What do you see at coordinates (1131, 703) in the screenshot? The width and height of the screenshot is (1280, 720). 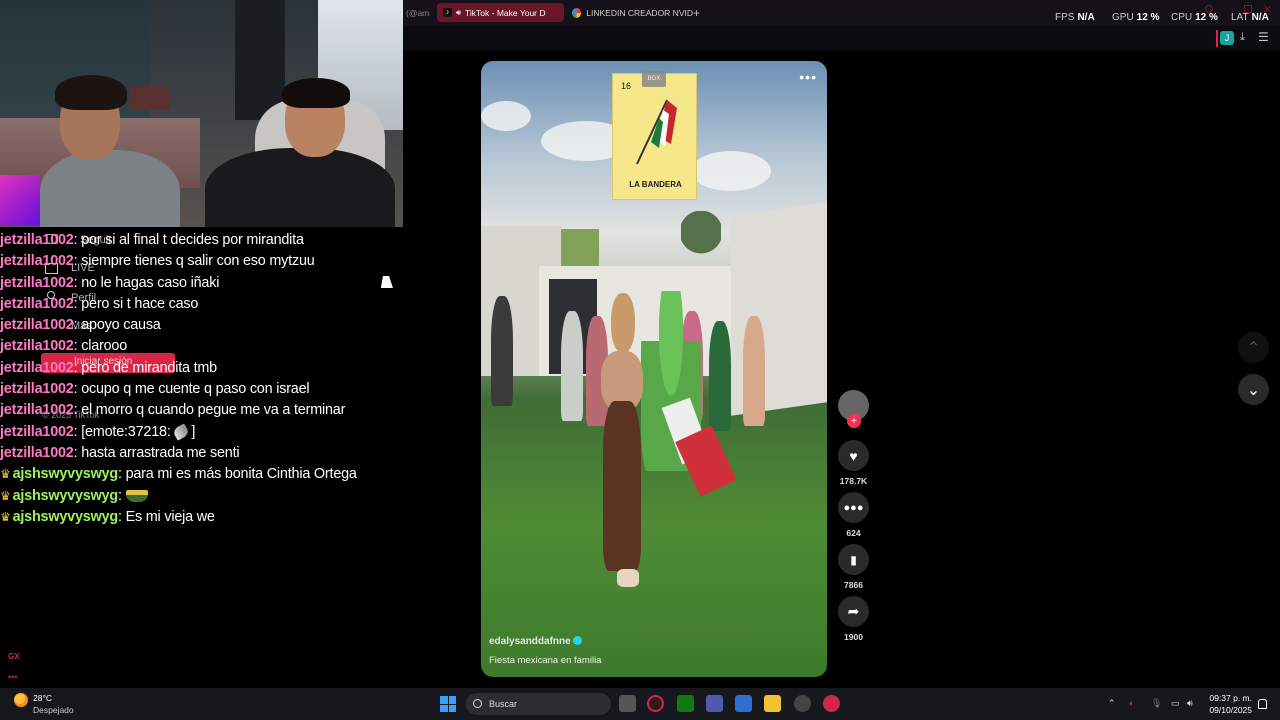 I see `gx-tray-icon: ◐` at bounding box center [1131, 703].